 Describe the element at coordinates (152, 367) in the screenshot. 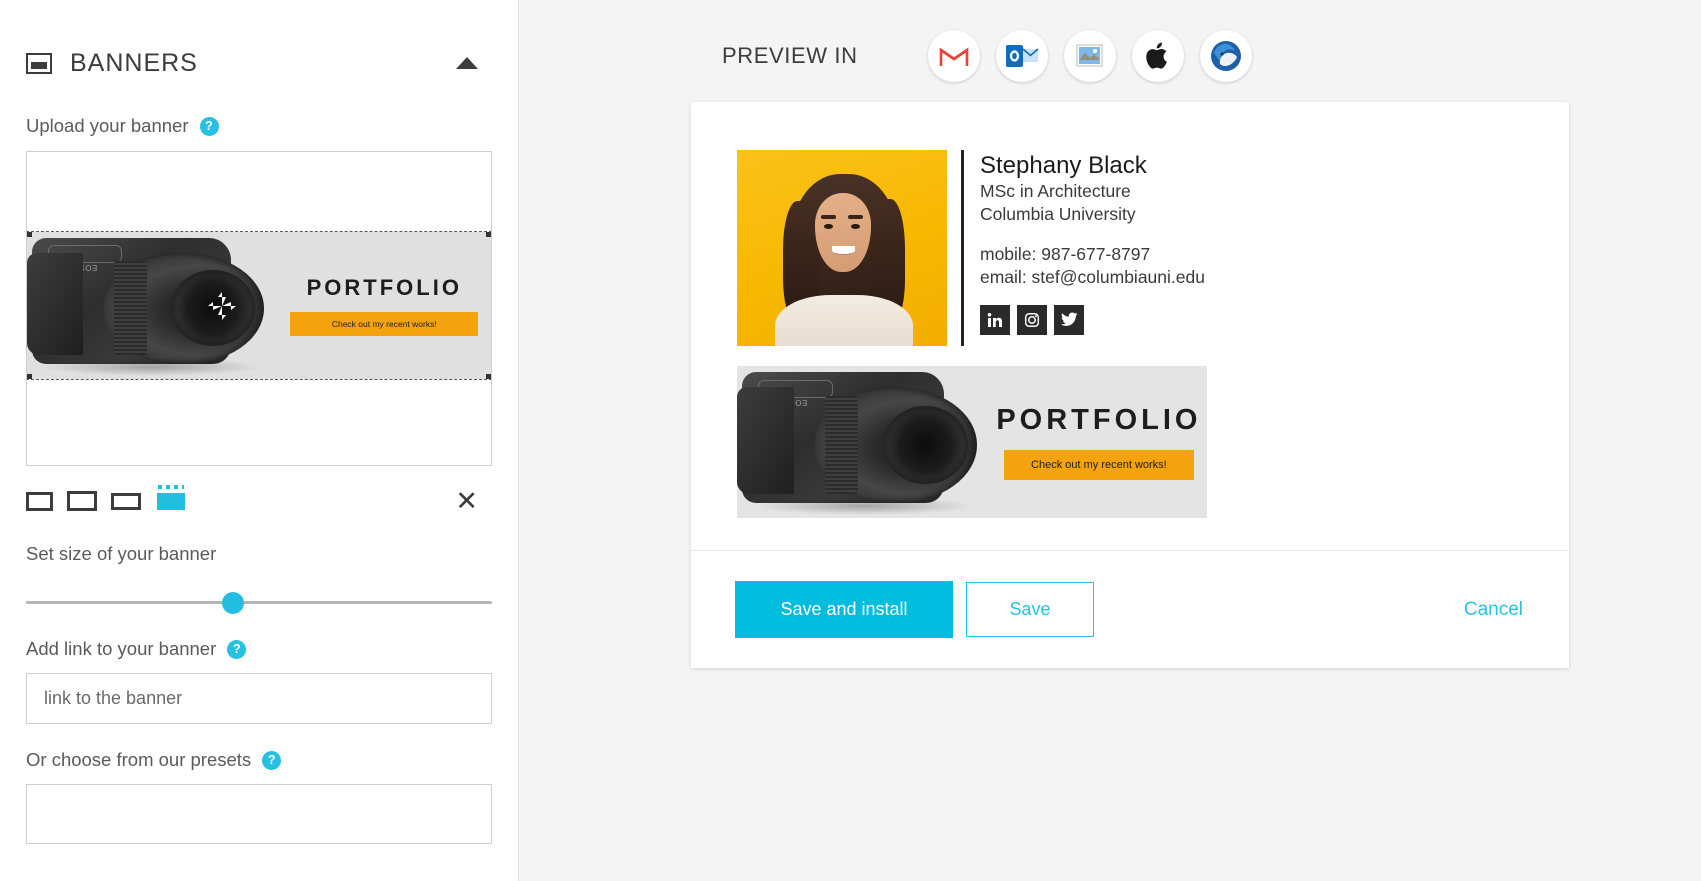

I see `camera-shadow` at that location.